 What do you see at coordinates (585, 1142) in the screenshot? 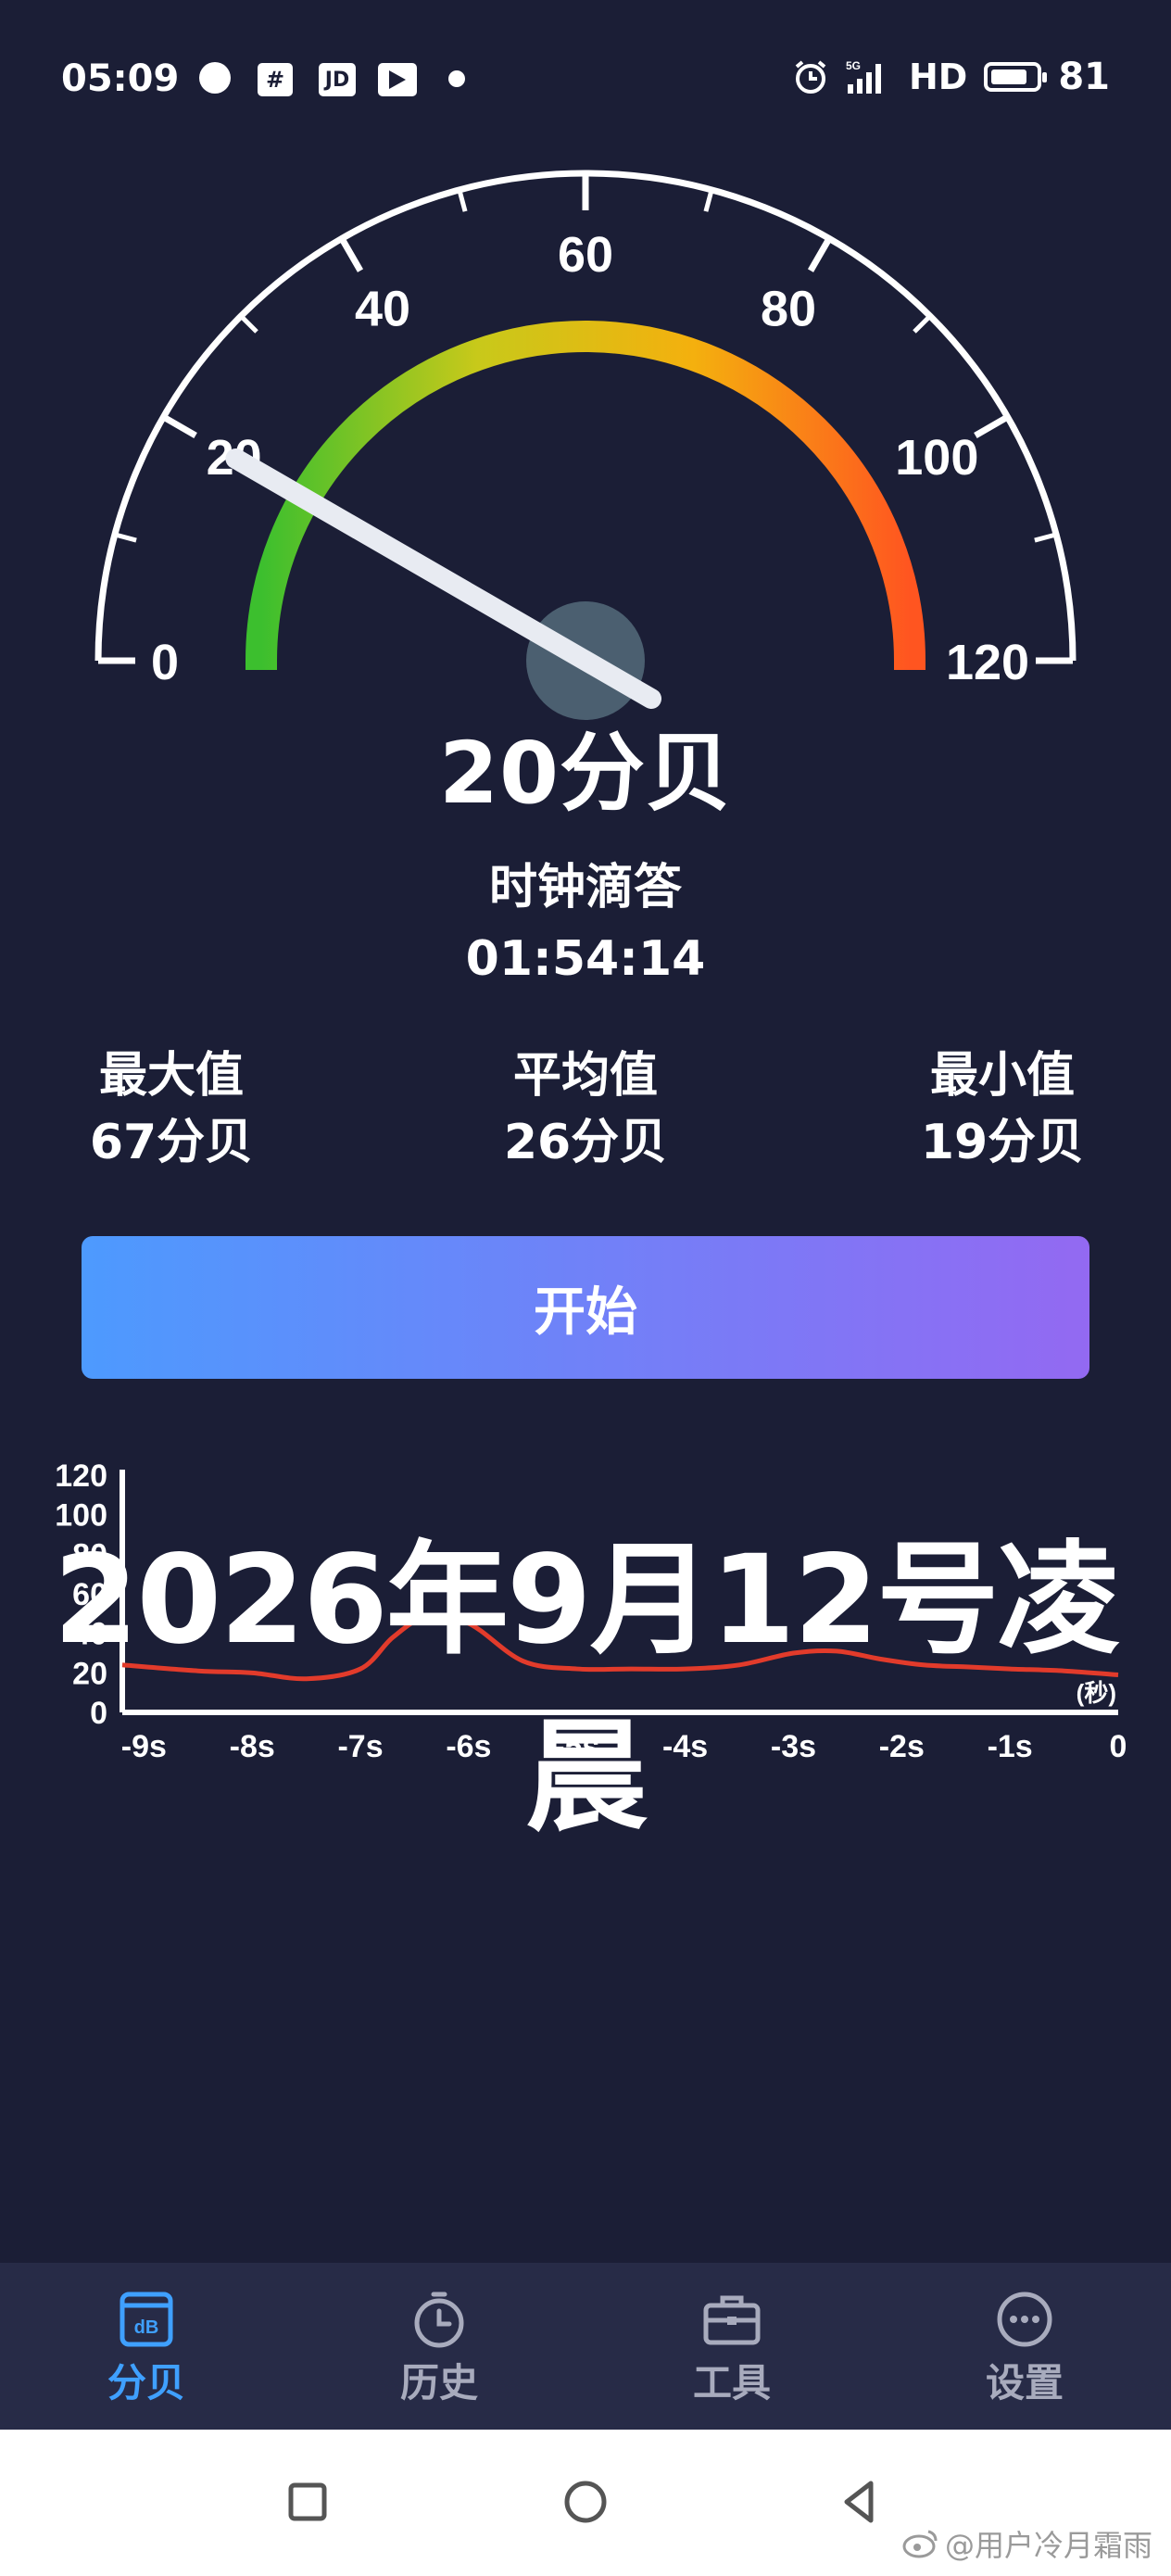
I see `stat-average-value: 26分贝` at bounding box center [585, 1142].